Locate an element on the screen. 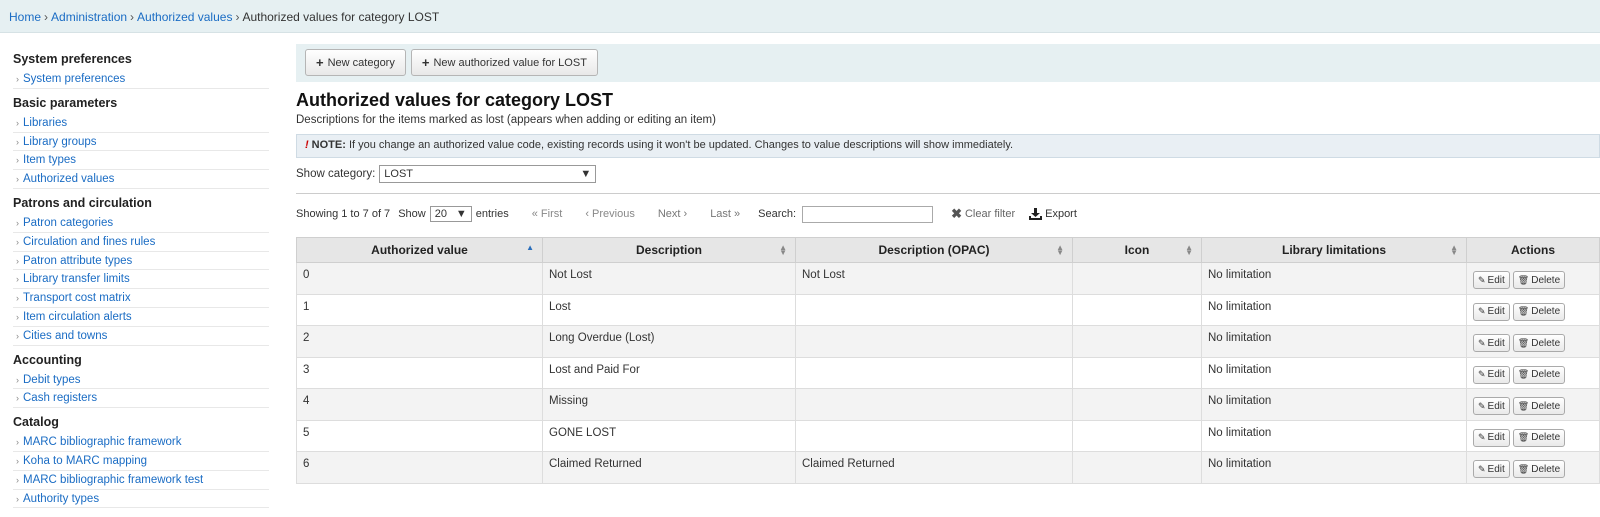 The image size is (1600, 517). sidebar-item-link: Authorized values is located at coordinates (68, 179).